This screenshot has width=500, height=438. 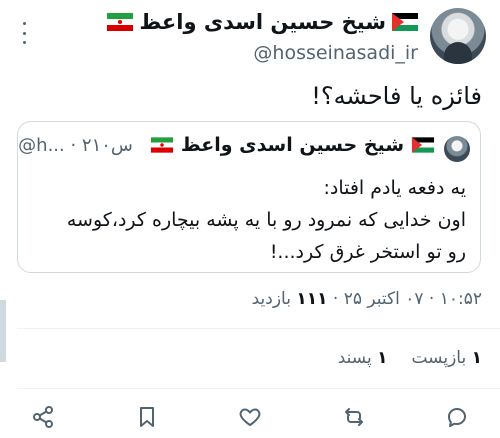 I want to click on quoted-line: یه دفعه یادم افتاد:, so click(x=394, y=188).